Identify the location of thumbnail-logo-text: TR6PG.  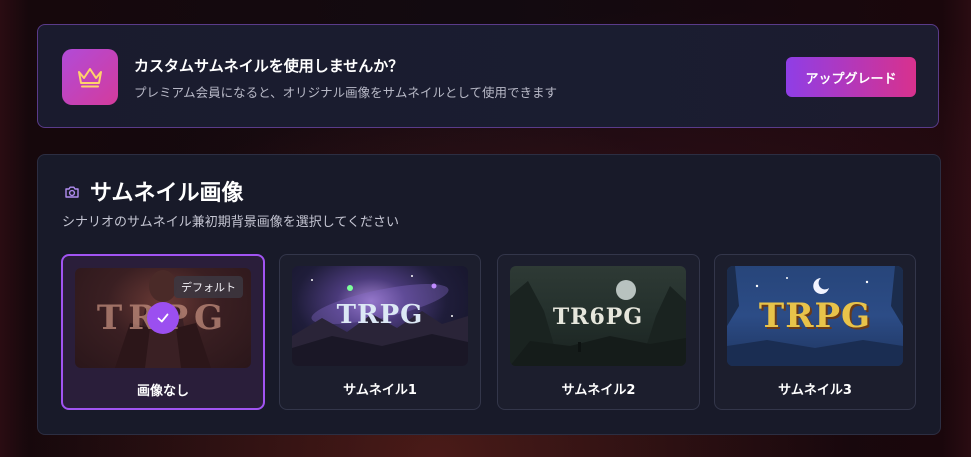
(598, 317).